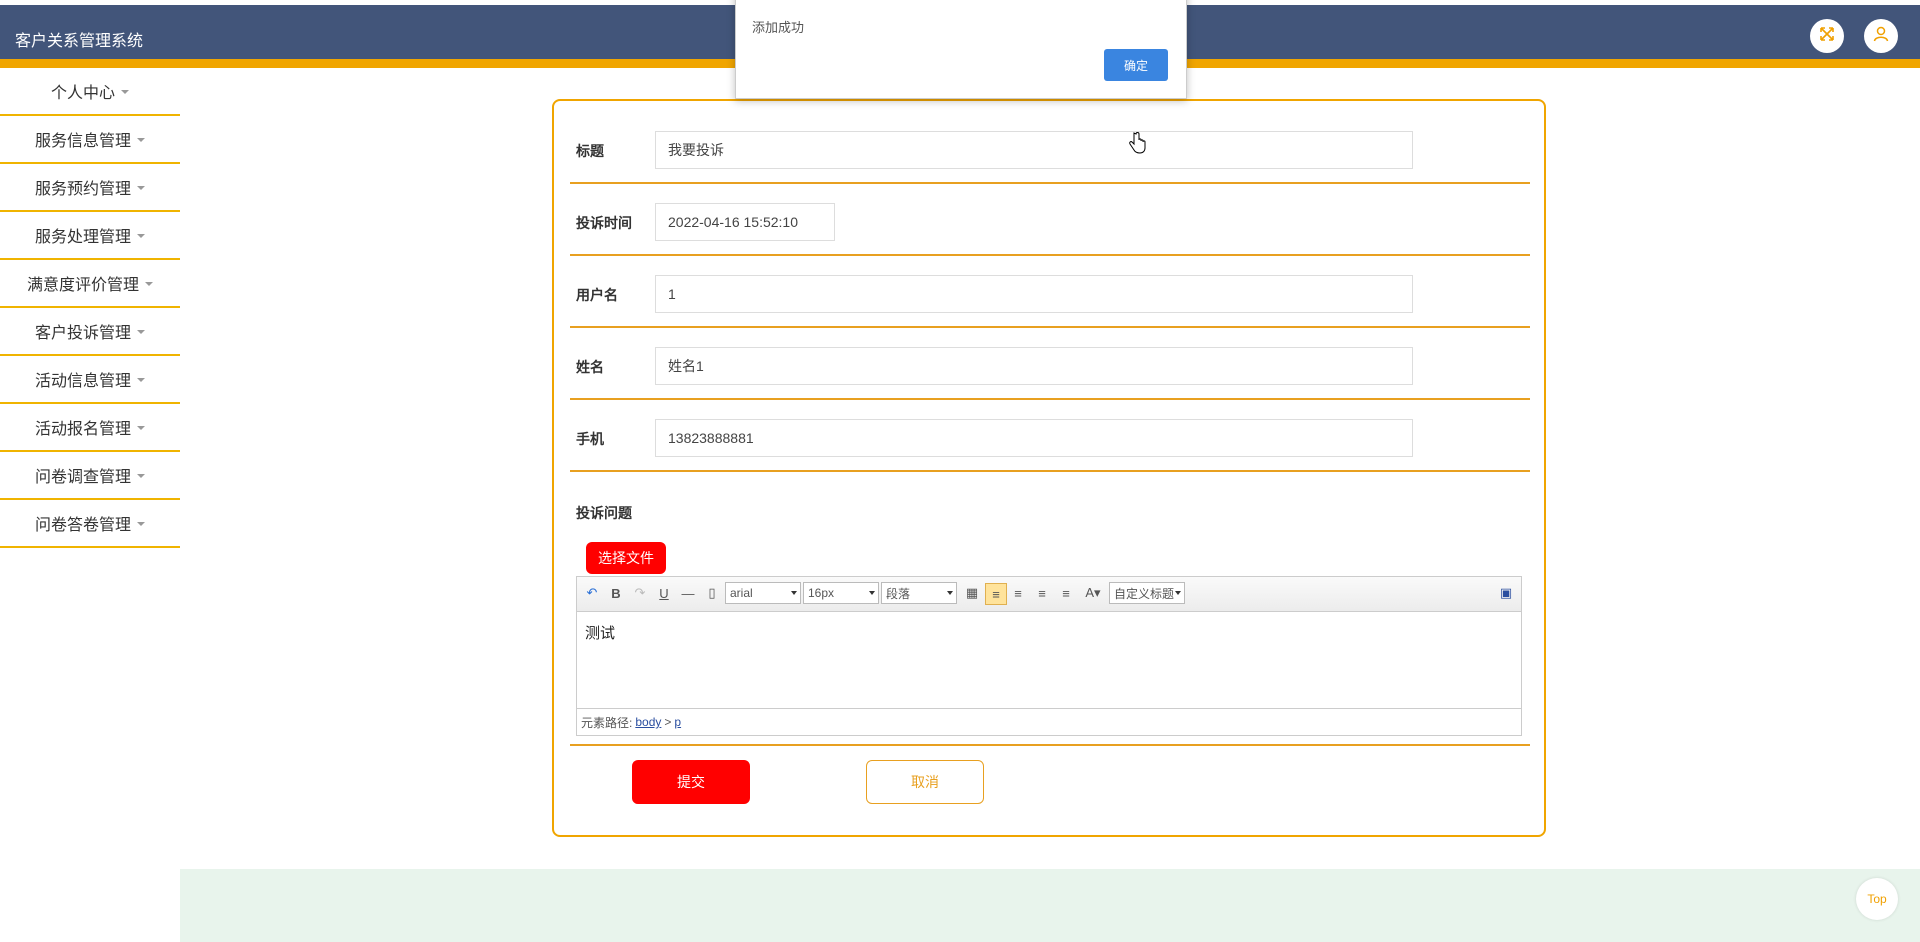 The height and width of the screenshot is (942, 1920). Describe the element at coordinates (604, 513) in the screenshot. I see `field-label: 投诉问题` at that location.